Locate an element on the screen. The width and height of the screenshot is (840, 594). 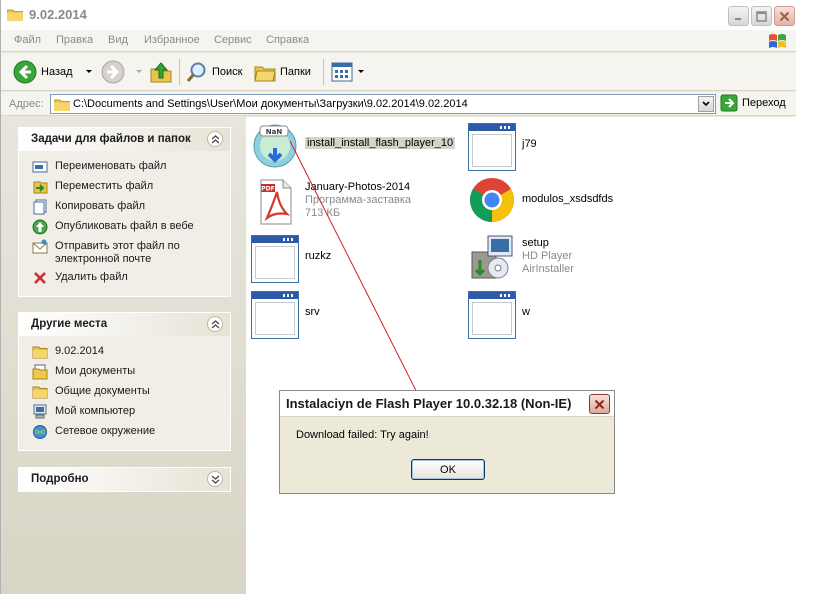
close-icon is located at coordinates (599, 404).